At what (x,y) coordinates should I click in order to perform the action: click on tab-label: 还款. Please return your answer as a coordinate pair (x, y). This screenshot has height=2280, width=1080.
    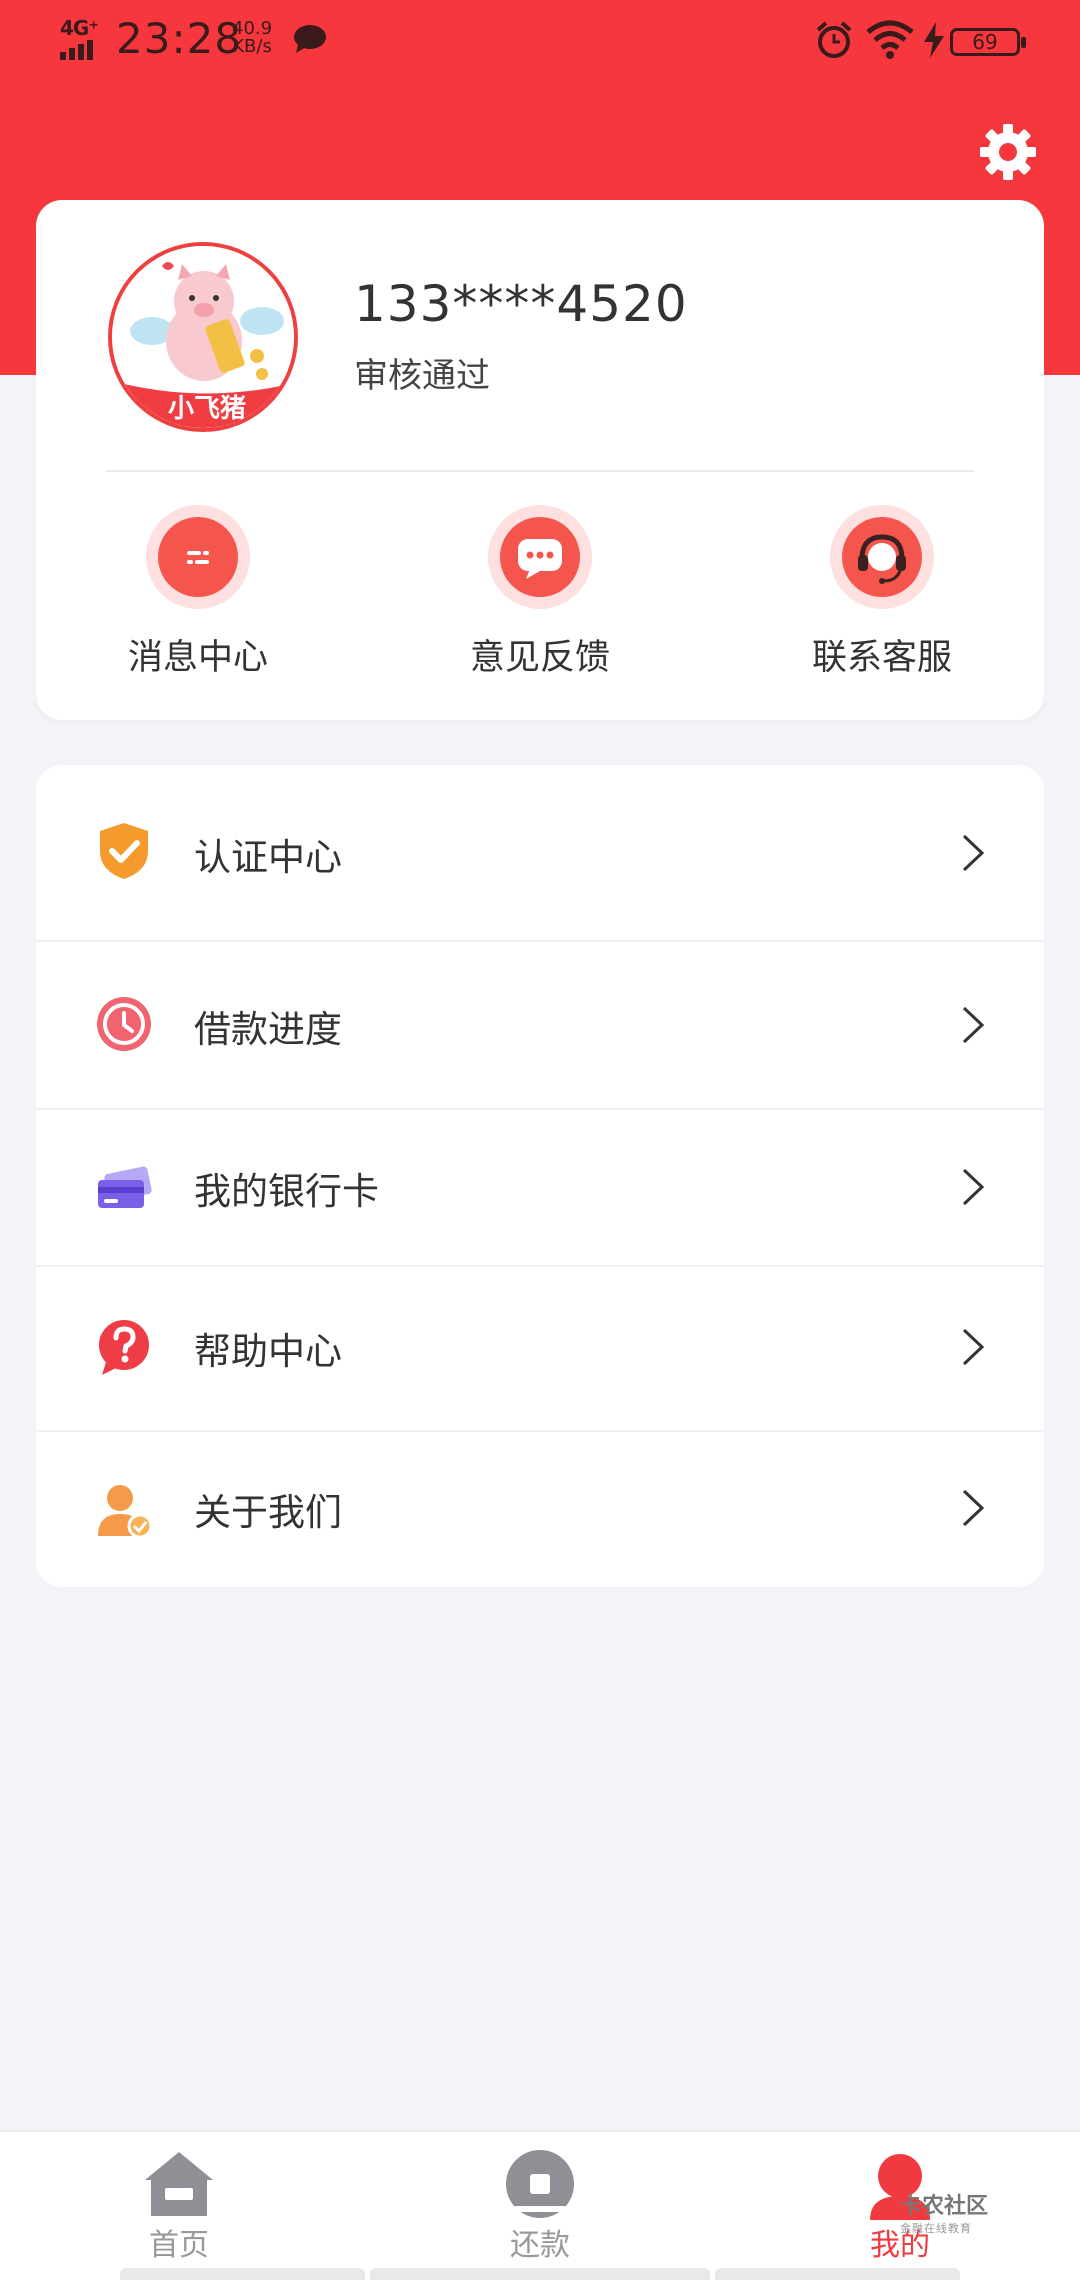
    Looking at the image, I should click on (540, 2245).